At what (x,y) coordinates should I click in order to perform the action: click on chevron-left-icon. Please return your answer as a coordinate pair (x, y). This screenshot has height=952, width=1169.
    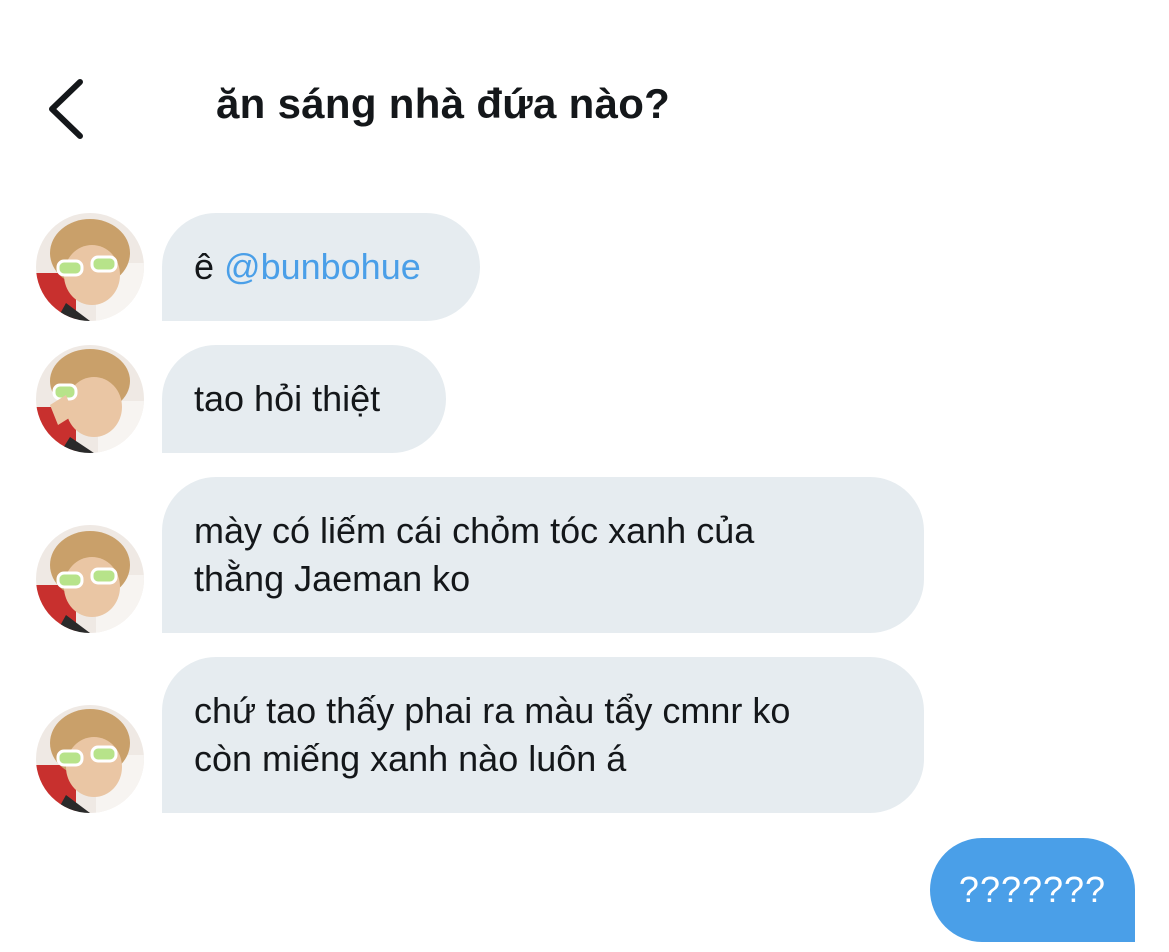
    Looking at the image, I should click on (66, 109).